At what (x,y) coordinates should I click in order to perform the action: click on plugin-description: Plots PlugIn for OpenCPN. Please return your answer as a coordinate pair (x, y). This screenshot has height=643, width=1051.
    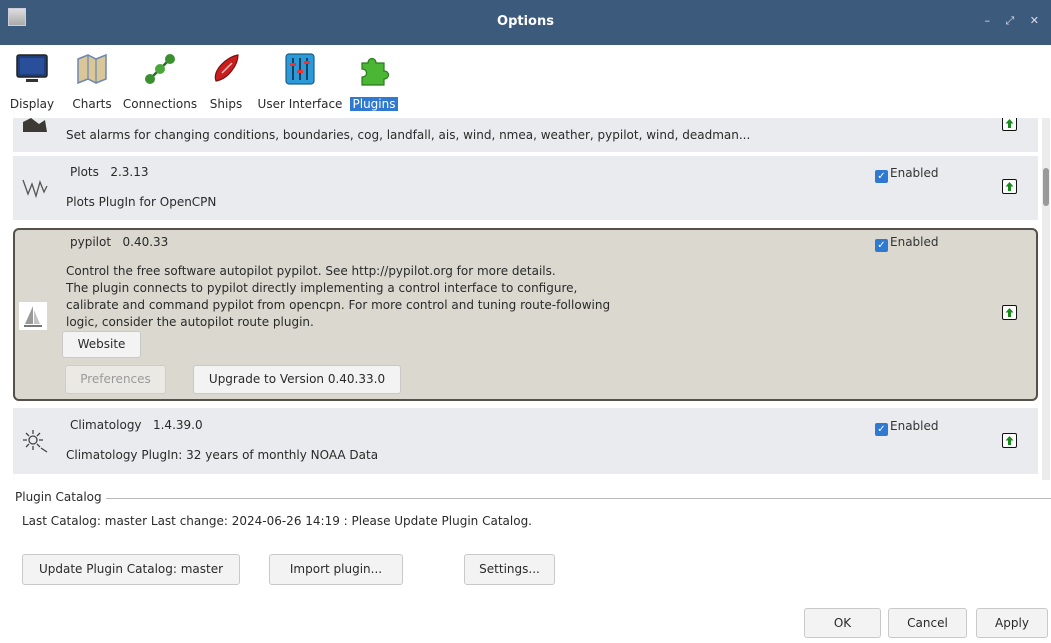
    Looking at the image, I should click on (141, 202).